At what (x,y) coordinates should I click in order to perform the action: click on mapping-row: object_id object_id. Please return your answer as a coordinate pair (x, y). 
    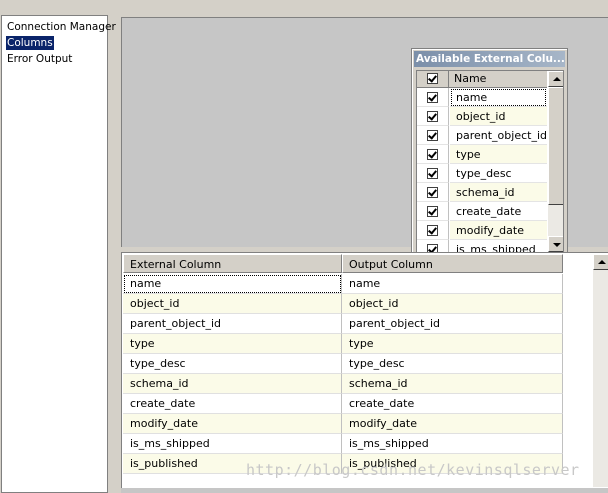
    Looking at the image, I should click on (343, 304).